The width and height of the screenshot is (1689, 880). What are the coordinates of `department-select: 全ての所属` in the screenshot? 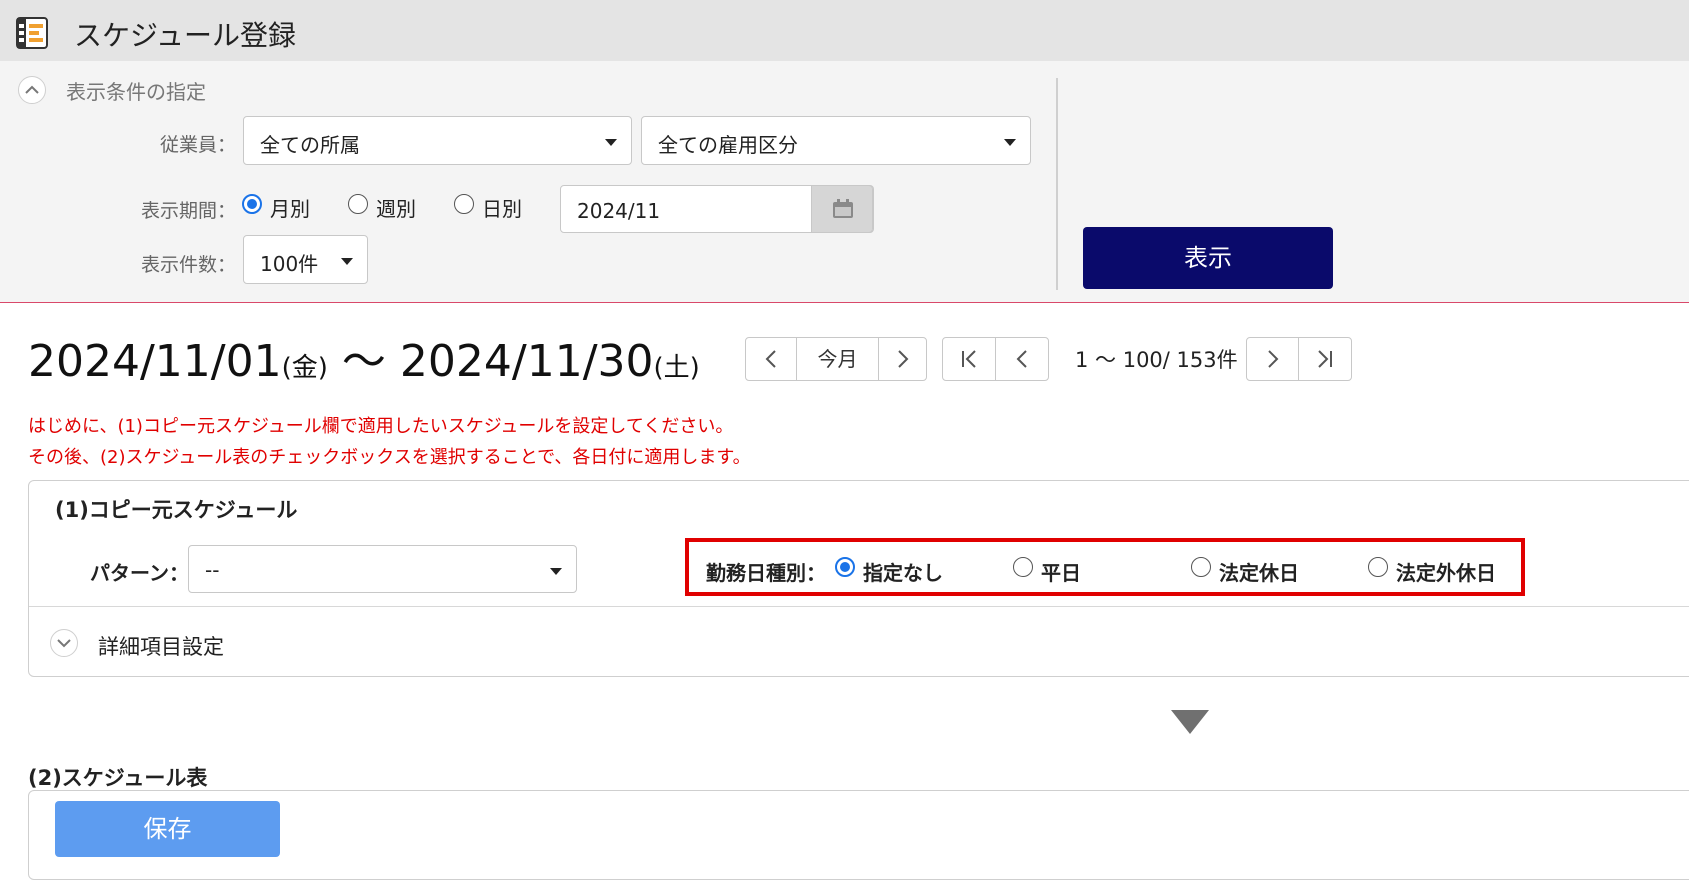 It's located at (437, 140).